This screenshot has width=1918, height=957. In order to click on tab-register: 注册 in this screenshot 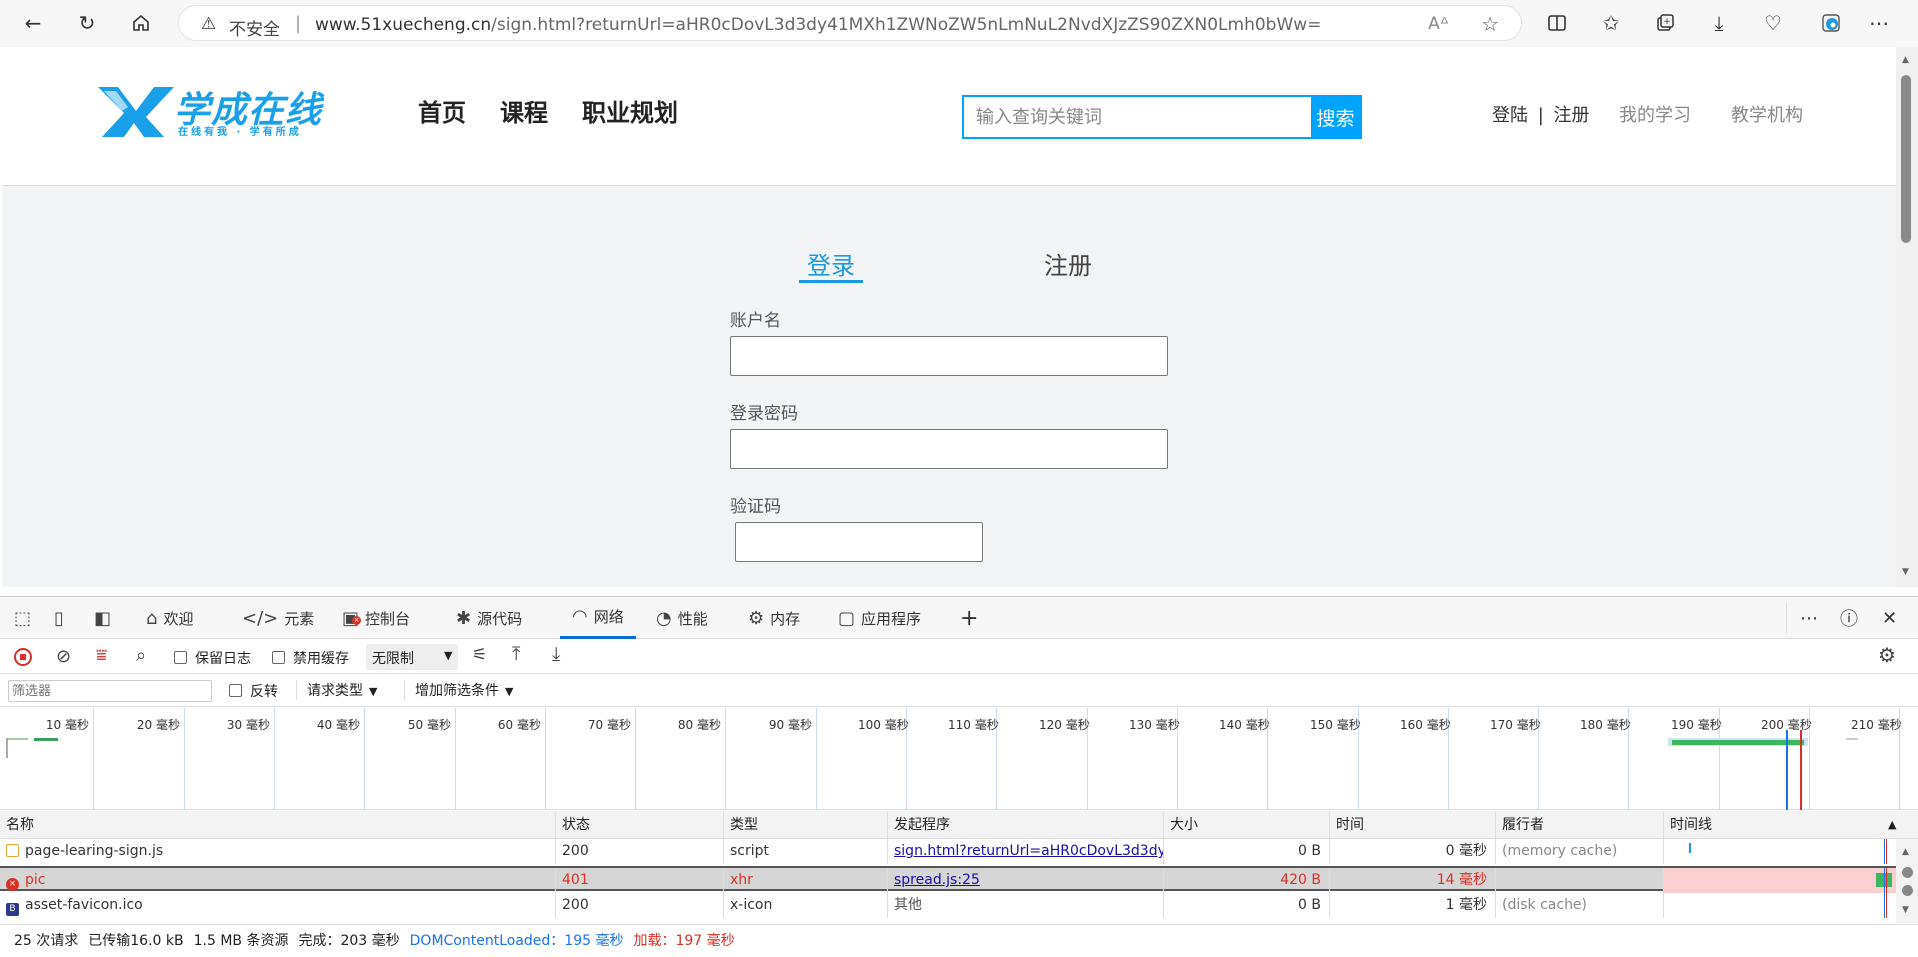, I will do `click(1068, 263)`.